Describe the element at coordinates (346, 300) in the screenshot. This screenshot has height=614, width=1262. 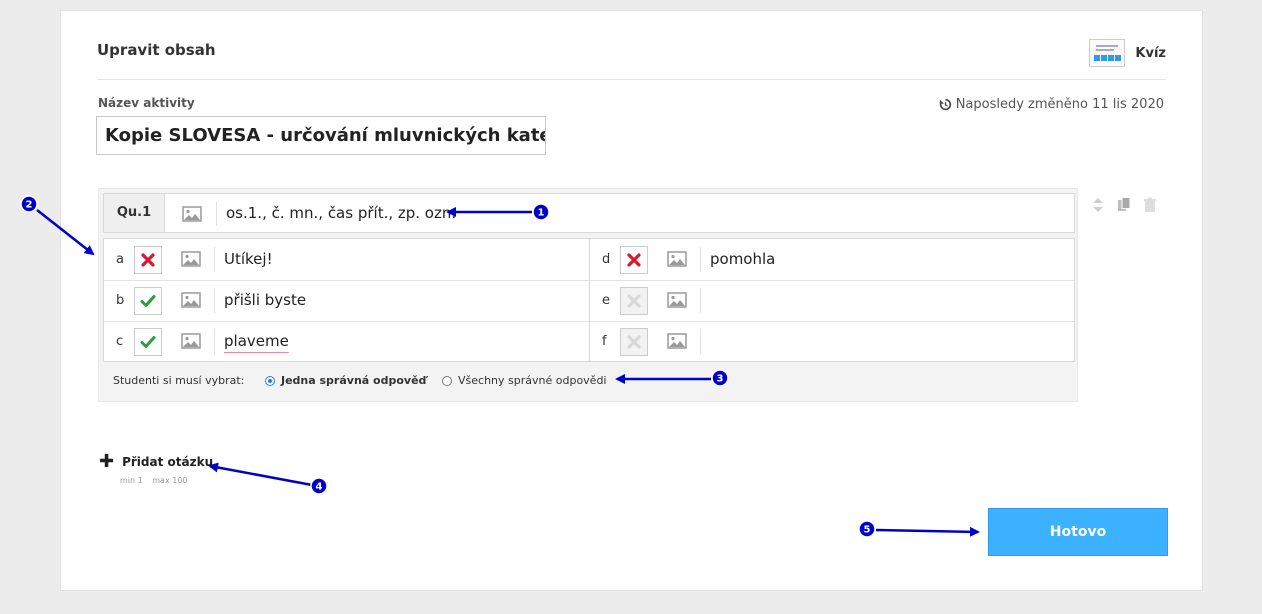
I see `answer-b: b přišli byste` at that location.